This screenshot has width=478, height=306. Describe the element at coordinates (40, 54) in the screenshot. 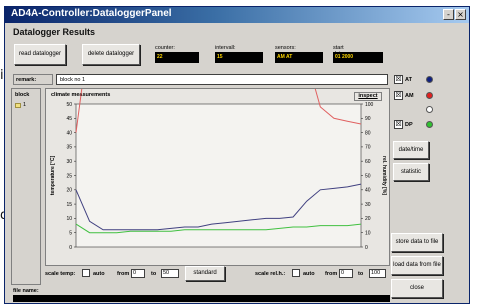

I see `read-datalogger-button: read datalogger` at that location.